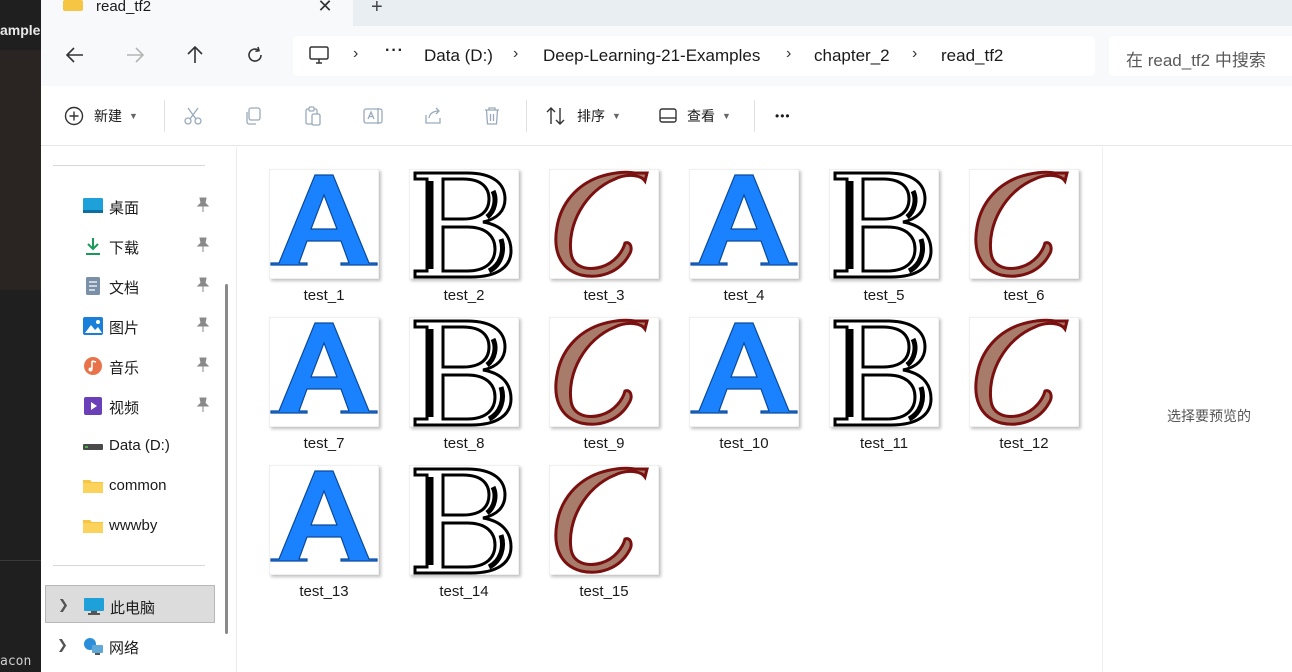 Image resolution: width=1292 pixels, height=672 pixels. Describe the element at coordinates (93, 205) in the screenshot. I see `desktop-icon` at that location.